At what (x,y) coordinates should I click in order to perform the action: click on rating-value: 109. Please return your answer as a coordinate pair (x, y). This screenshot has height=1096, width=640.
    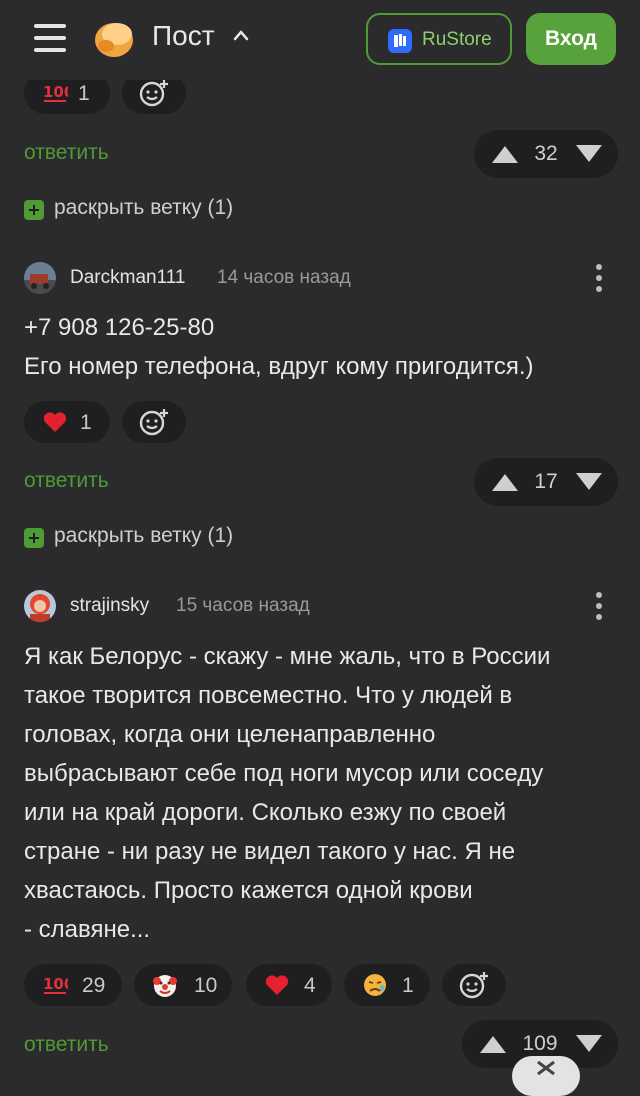
    Looking at the image, I should click on (540, 1043).